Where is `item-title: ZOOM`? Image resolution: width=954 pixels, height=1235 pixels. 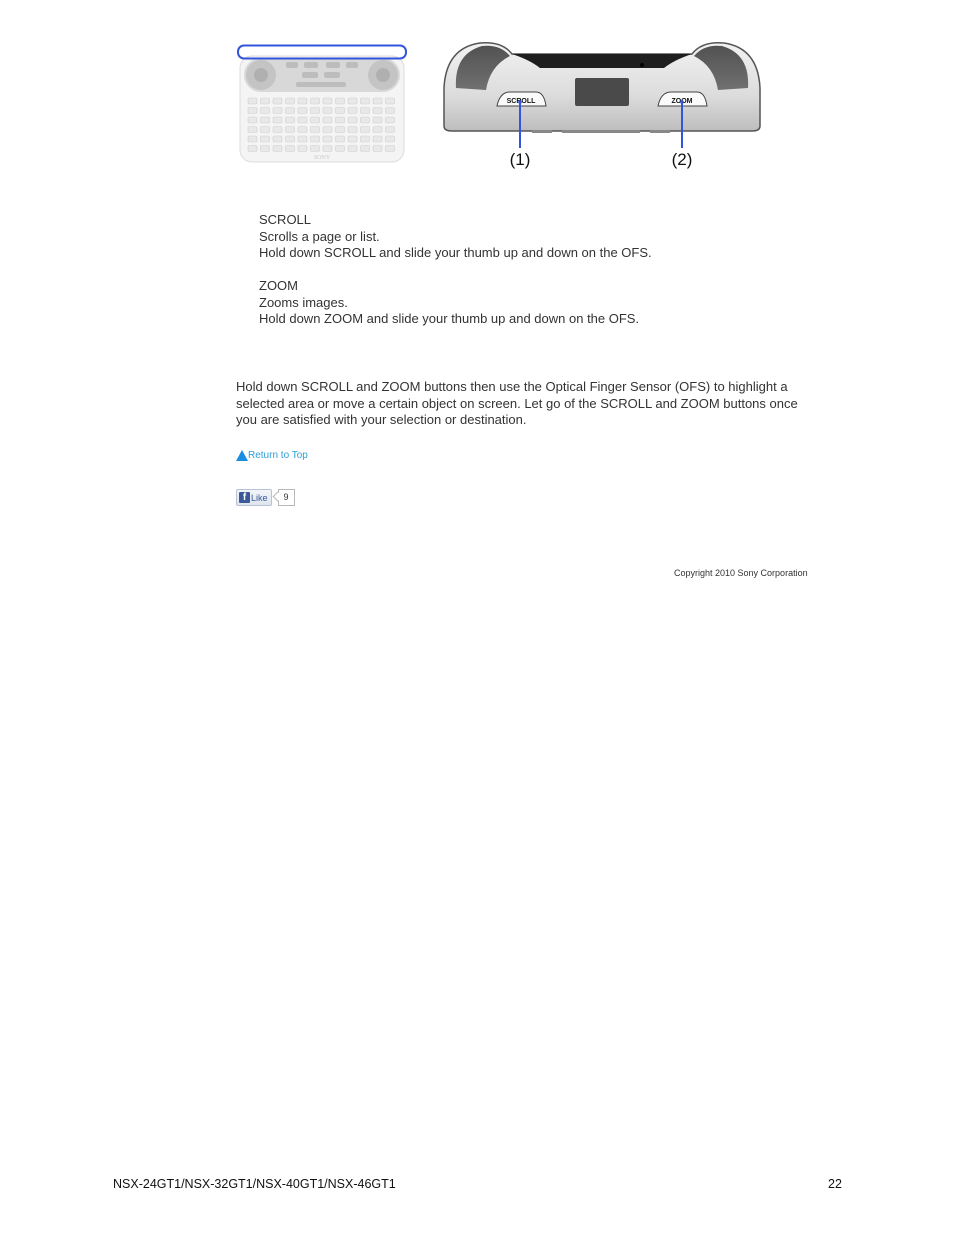 item-title: ZOOM is located at coordinates (278, 285).